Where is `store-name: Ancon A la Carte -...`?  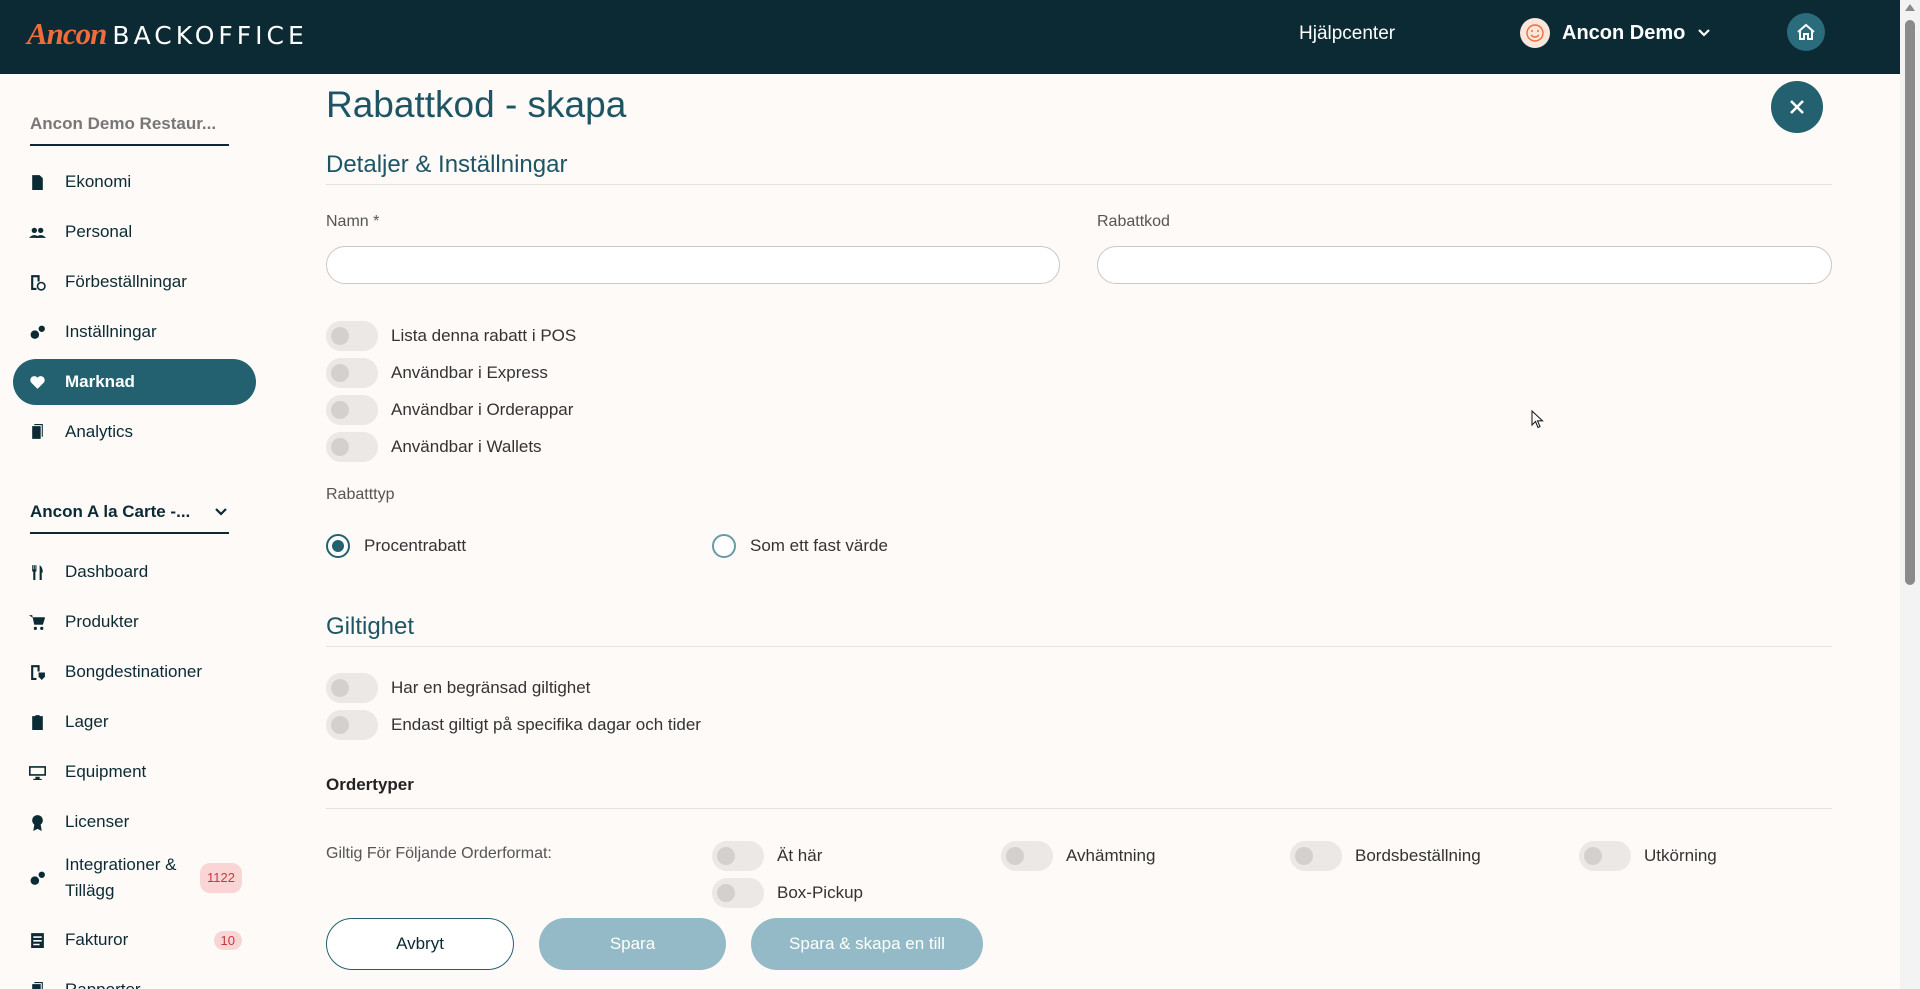
store-name: Ancon A la Carte -... is located at coordinates (110, 511).